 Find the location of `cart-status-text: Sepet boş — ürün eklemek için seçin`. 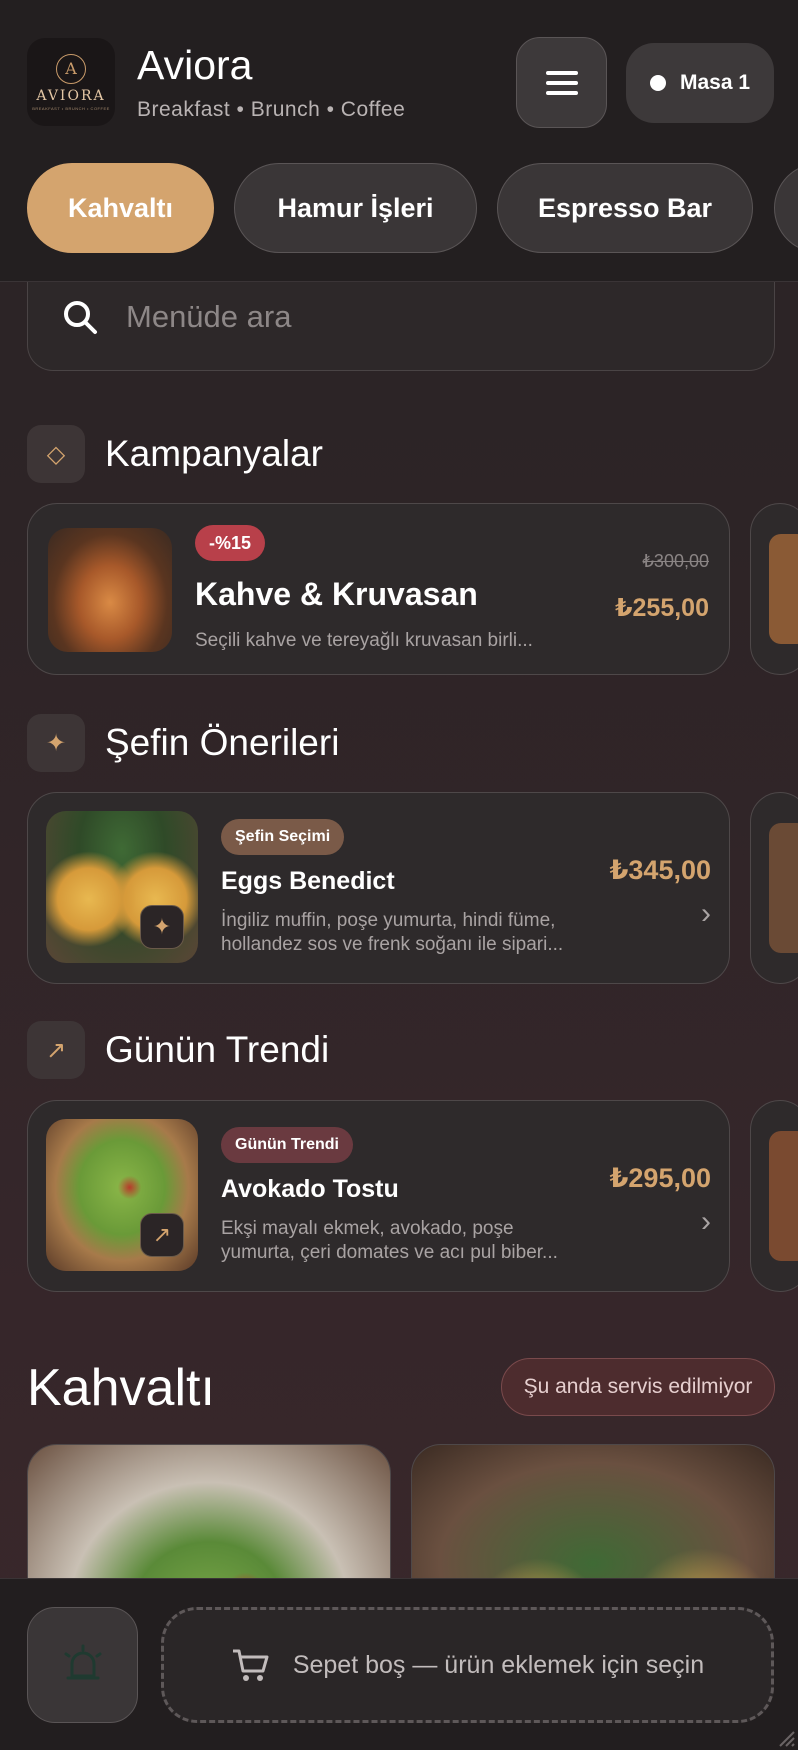

cart-status-text: Sepet boş — ürün eklemek için seçin is located at coordinates (498, 1664).